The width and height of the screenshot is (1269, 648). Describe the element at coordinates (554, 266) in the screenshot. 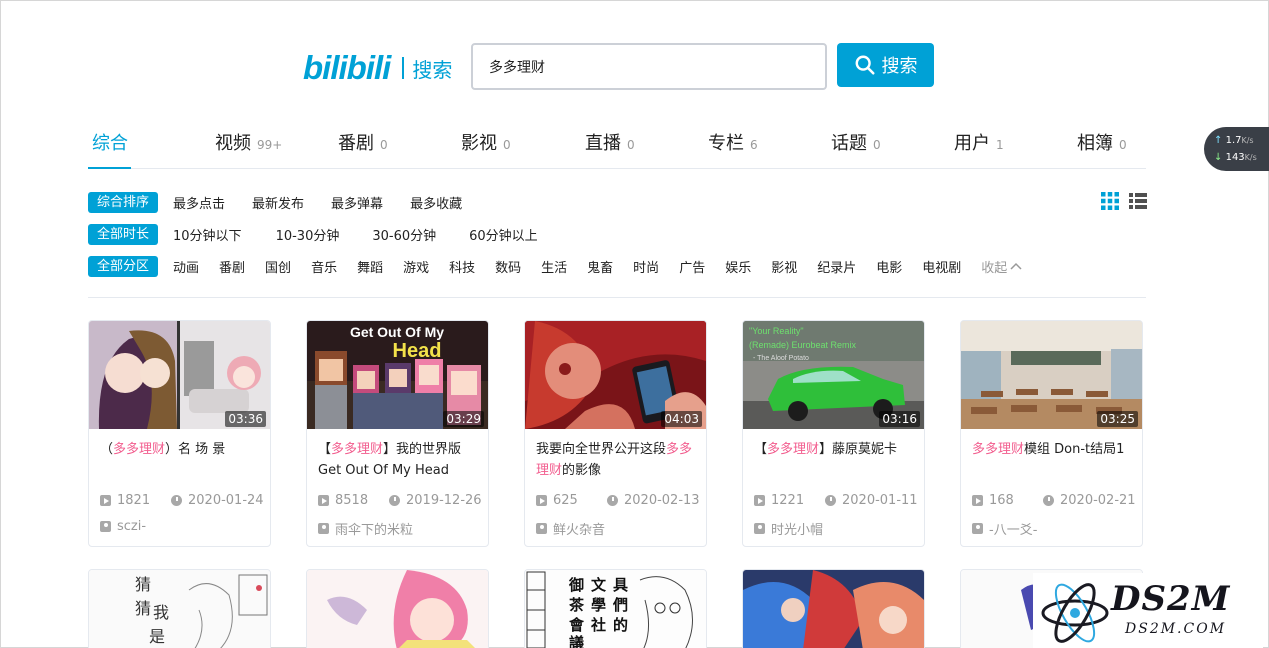

I see `zone-option: 生活` at that location.